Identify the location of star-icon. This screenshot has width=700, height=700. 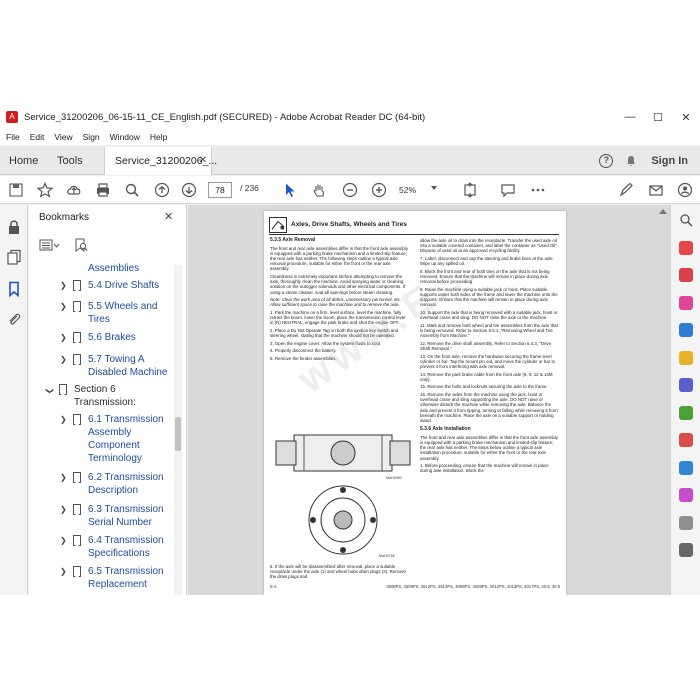
(45, 190).